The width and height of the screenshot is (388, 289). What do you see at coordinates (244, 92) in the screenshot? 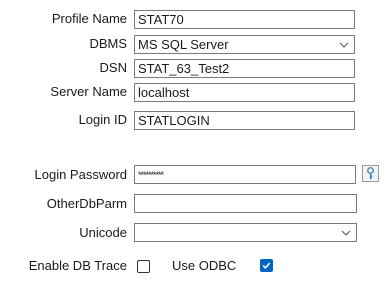
I see `server-name-input: localhost` at bounding box center [244, 92].